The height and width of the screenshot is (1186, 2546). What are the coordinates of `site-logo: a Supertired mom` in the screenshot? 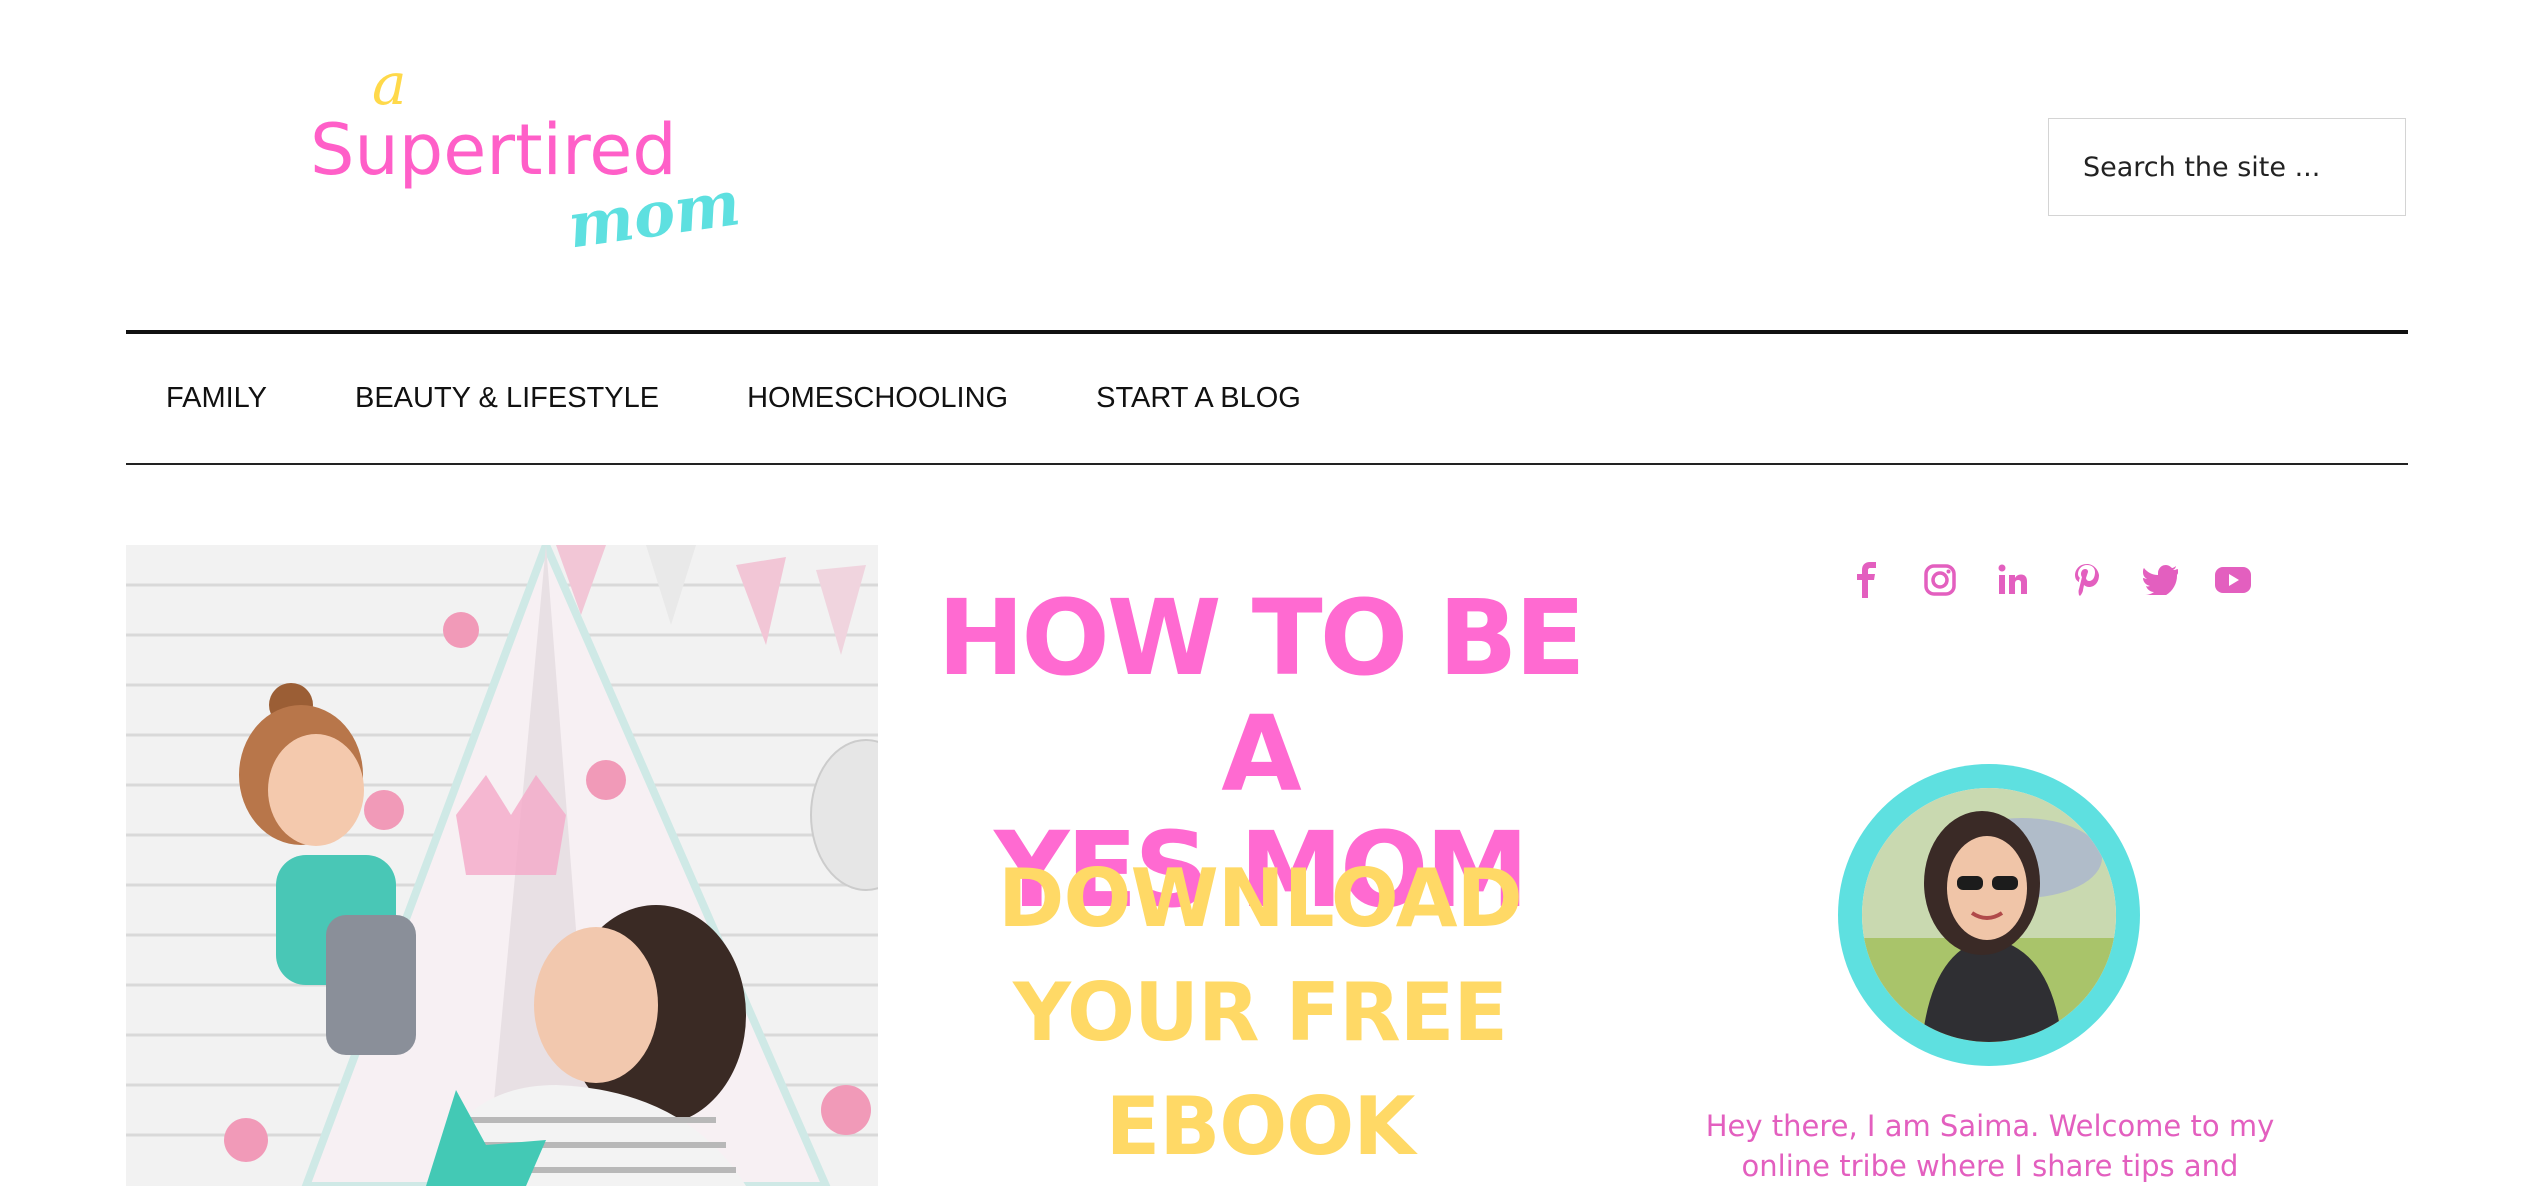 It's located at (525, 162).